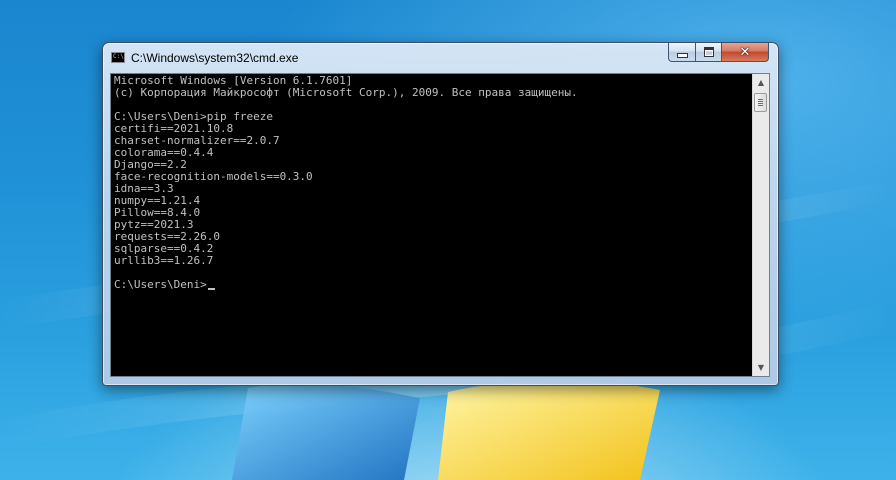  I want to click on console-line: urllib3==1.26.7, so click(164, 260).